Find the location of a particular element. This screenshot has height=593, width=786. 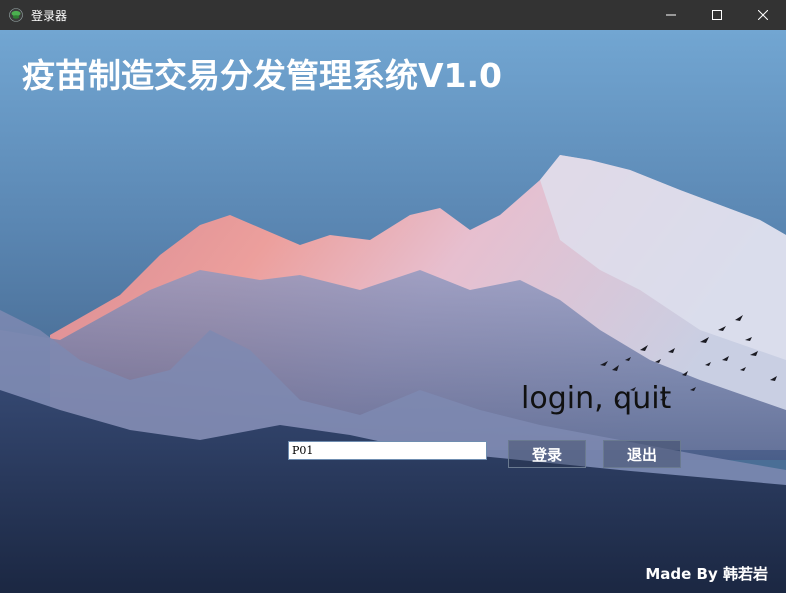

close-button is located at coordinates (763, 15).